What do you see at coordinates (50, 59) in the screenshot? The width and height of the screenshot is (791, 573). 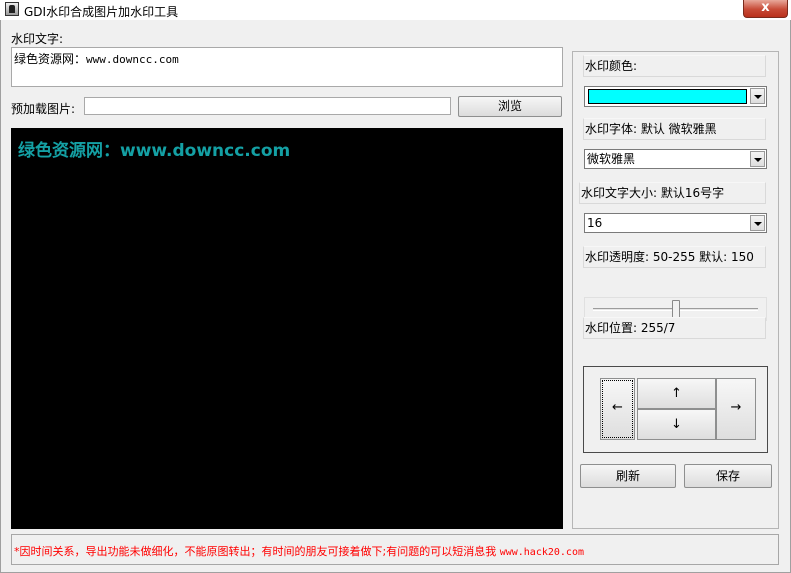 I see `watermark-text-value-prefix: 绿色资源网：` at bounding box center [50, 59].